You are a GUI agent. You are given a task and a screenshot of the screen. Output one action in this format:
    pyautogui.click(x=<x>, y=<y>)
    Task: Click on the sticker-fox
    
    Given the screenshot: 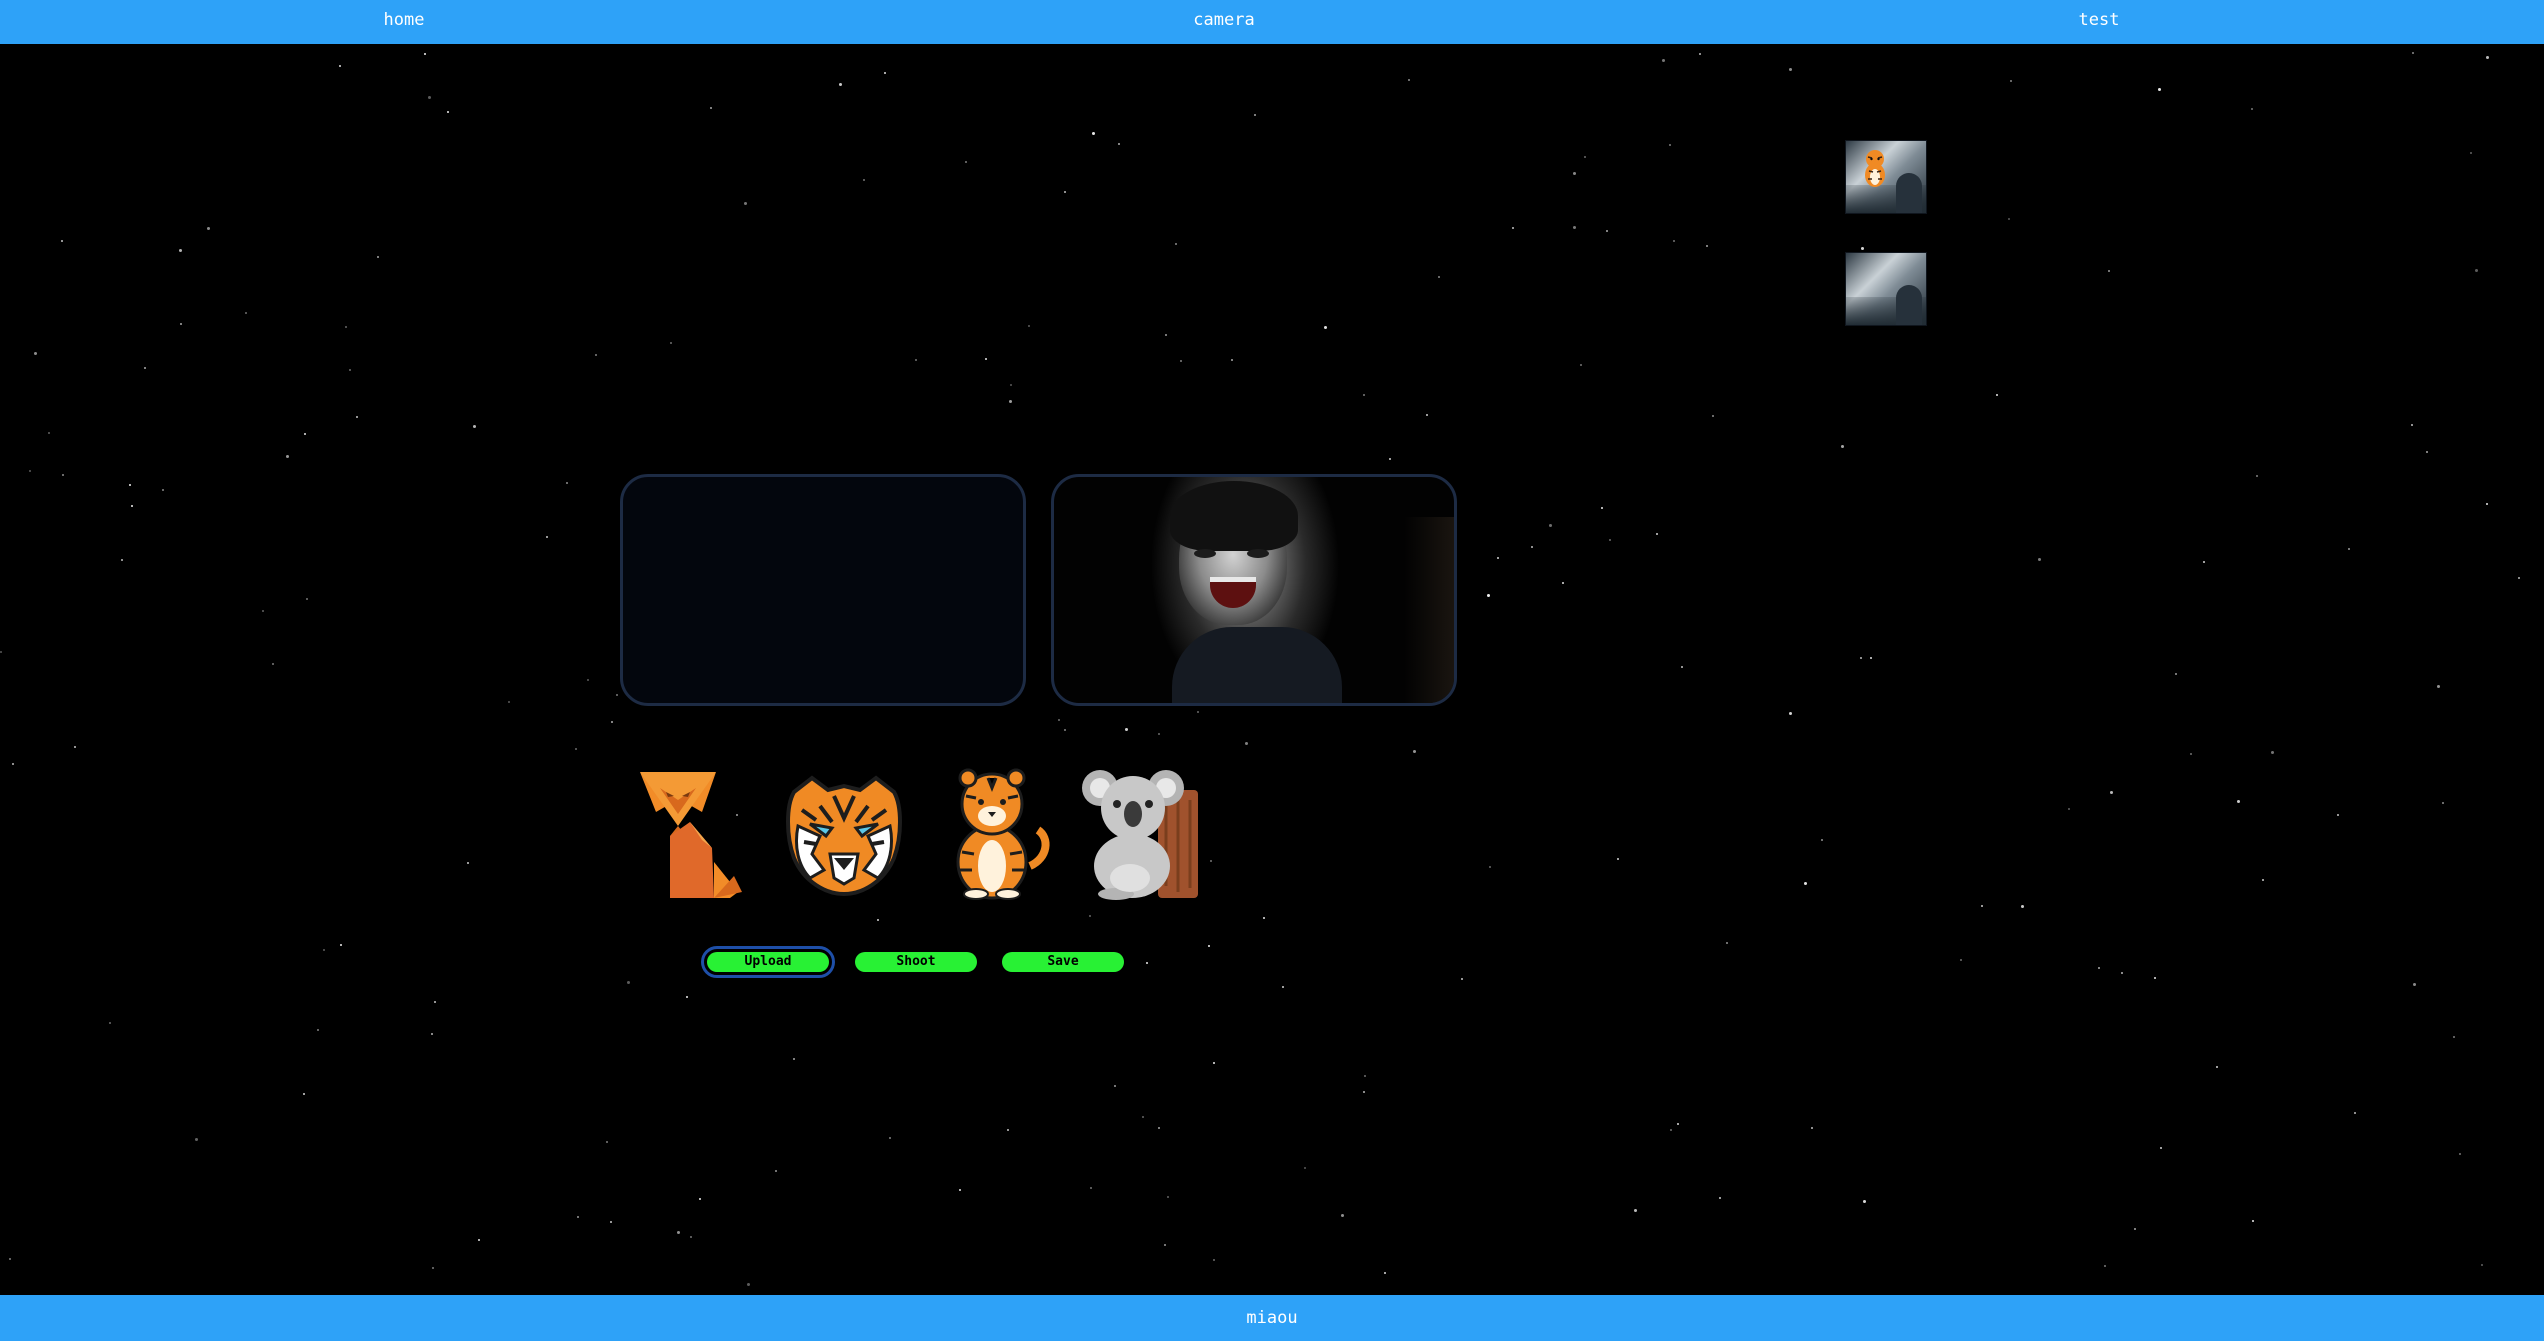 What is the action you would take?
    pyautogui.click(x=694, y=833)
    